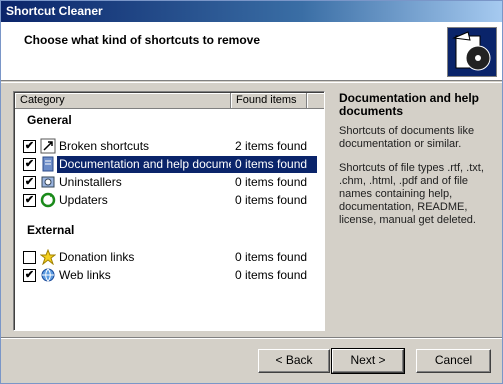 This screenshot has width=503, height=384. Describe the element at coordinates (104, 146) in the screenshot. I see `list-item-label: Broken shortcuts` at that location.